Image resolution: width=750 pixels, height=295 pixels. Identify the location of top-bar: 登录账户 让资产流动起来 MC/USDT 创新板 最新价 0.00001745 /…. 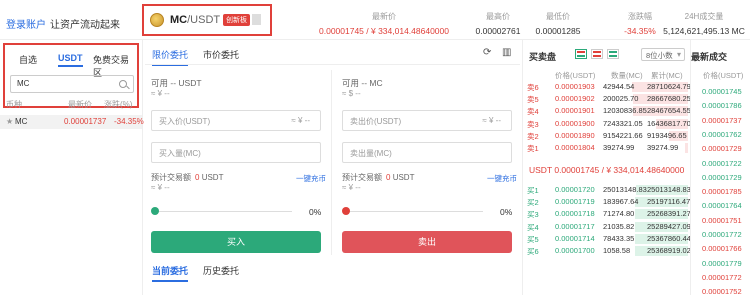
(375, 20).